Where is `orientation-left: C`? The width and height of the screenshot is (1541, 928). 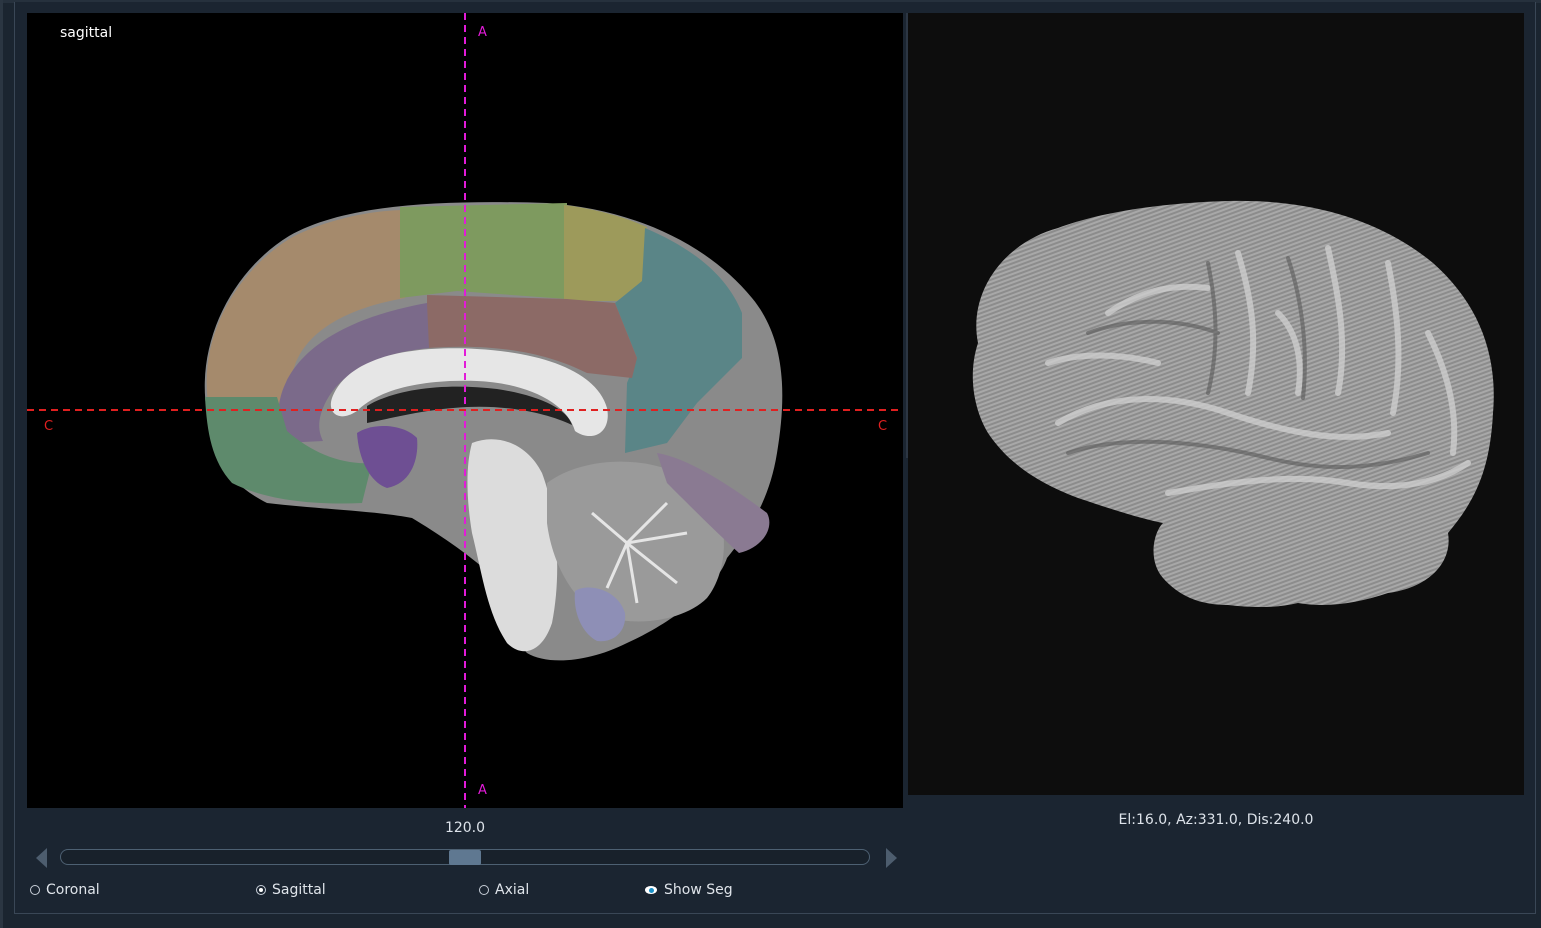 orientation-left: C is located at coordinates (49, 426).